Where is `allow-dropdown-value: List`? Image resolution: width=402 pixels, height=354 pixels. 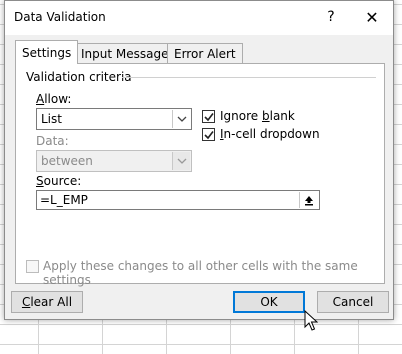 allow-dropdown-value: List is located at coordinates (51, 119).